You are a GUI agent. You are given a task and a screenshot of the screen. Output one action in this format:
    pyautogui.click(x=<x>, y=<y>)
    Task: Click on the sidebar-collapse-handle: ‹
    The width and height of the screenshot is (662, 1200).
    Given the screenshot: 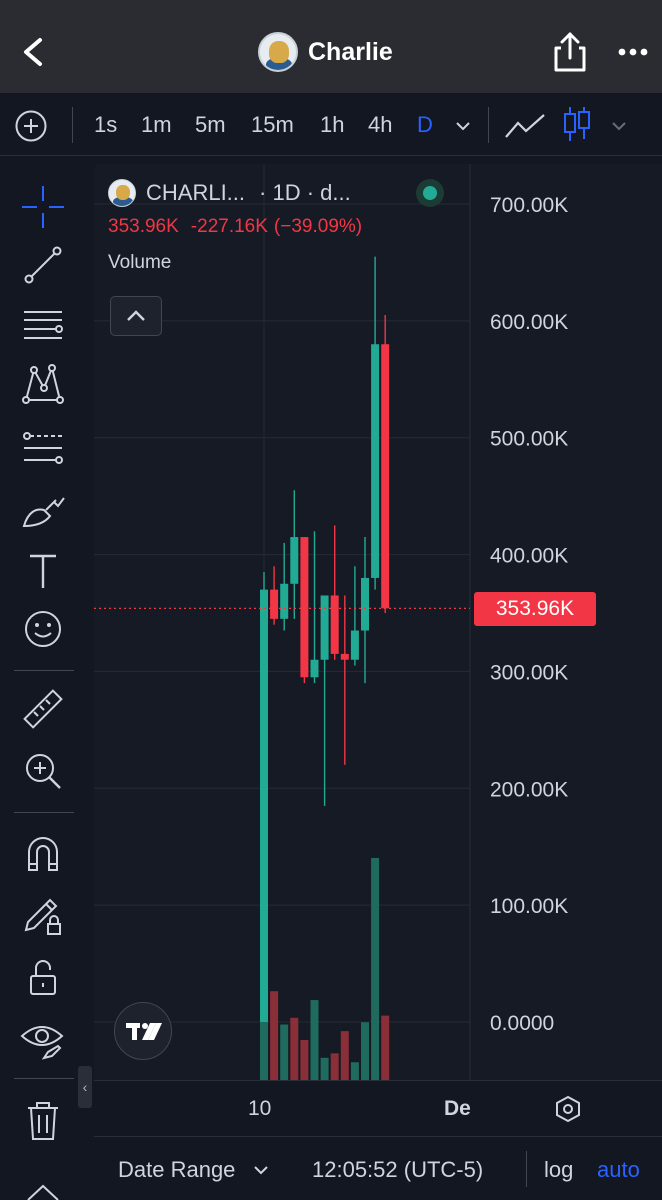 What is the action you would take?
    pyautogui.click(x=85, y=1087)
    